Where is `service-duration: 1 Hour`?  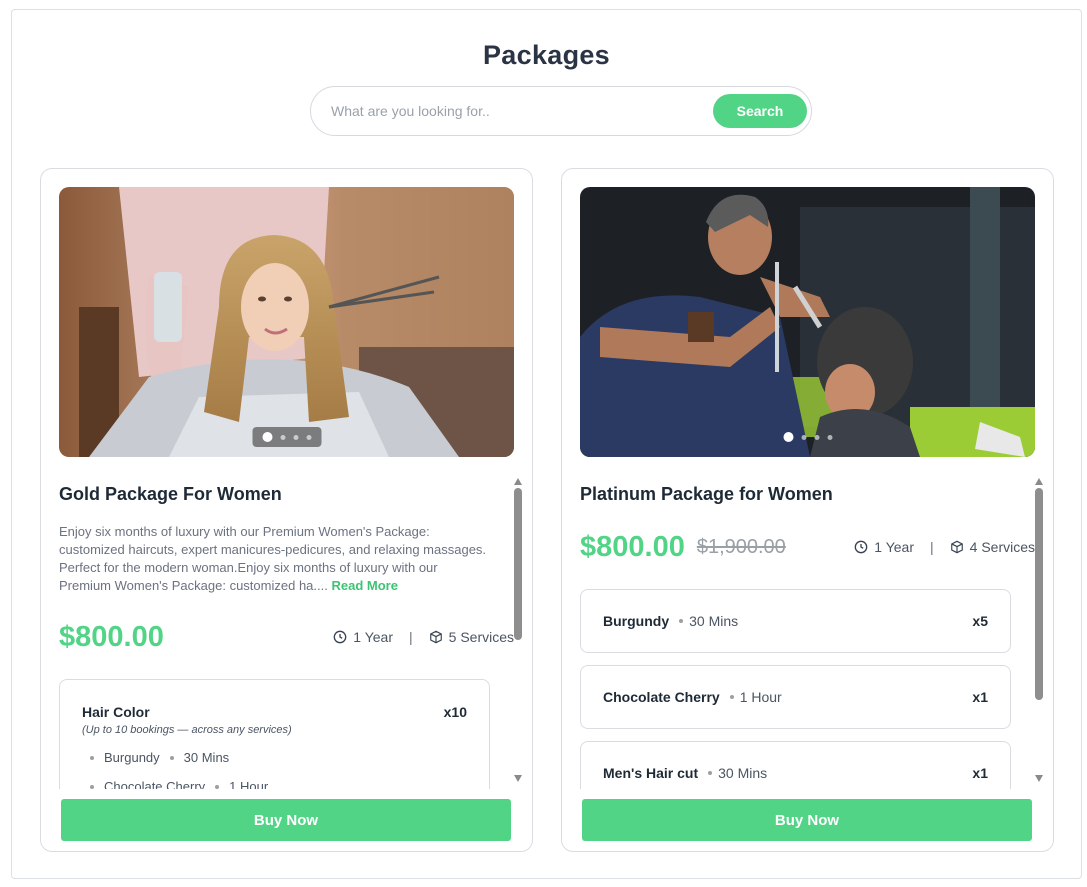
service-duration: 1 Hour is located at coordinates (751, 697).